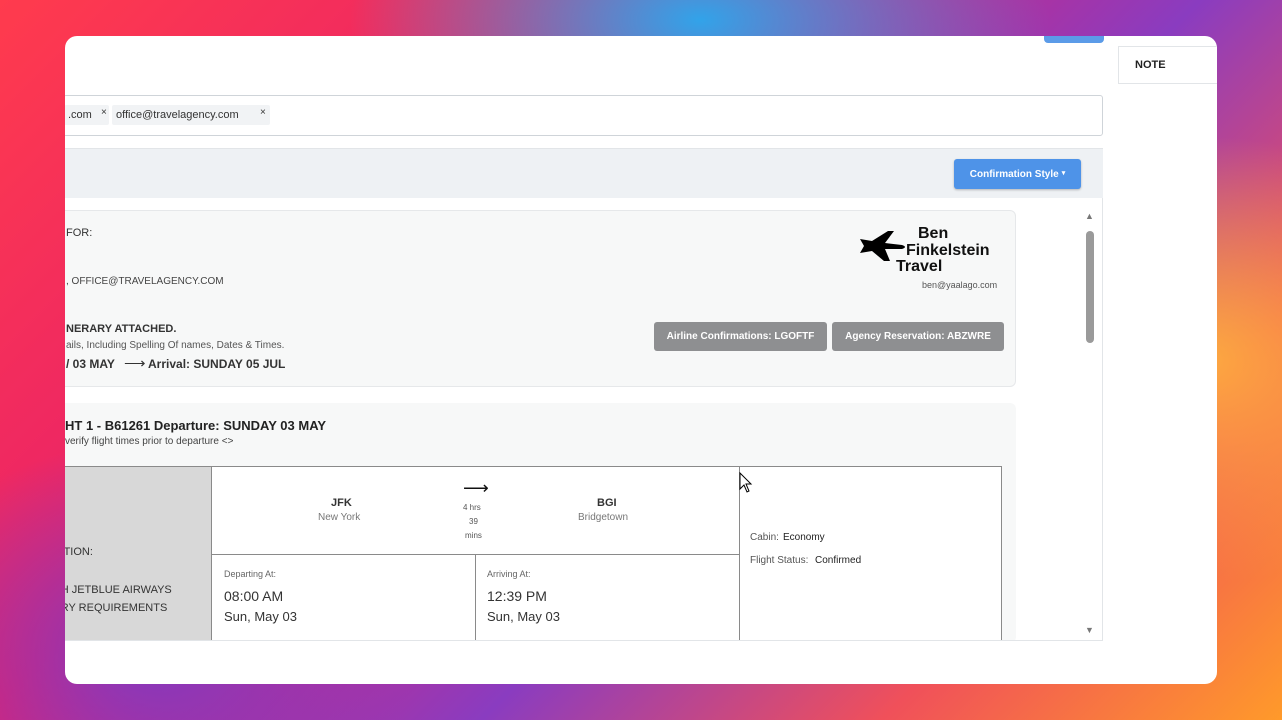 The image size is (1282, 720). I want to click on scroll-down-icon: ▼, so click(1089, 630).